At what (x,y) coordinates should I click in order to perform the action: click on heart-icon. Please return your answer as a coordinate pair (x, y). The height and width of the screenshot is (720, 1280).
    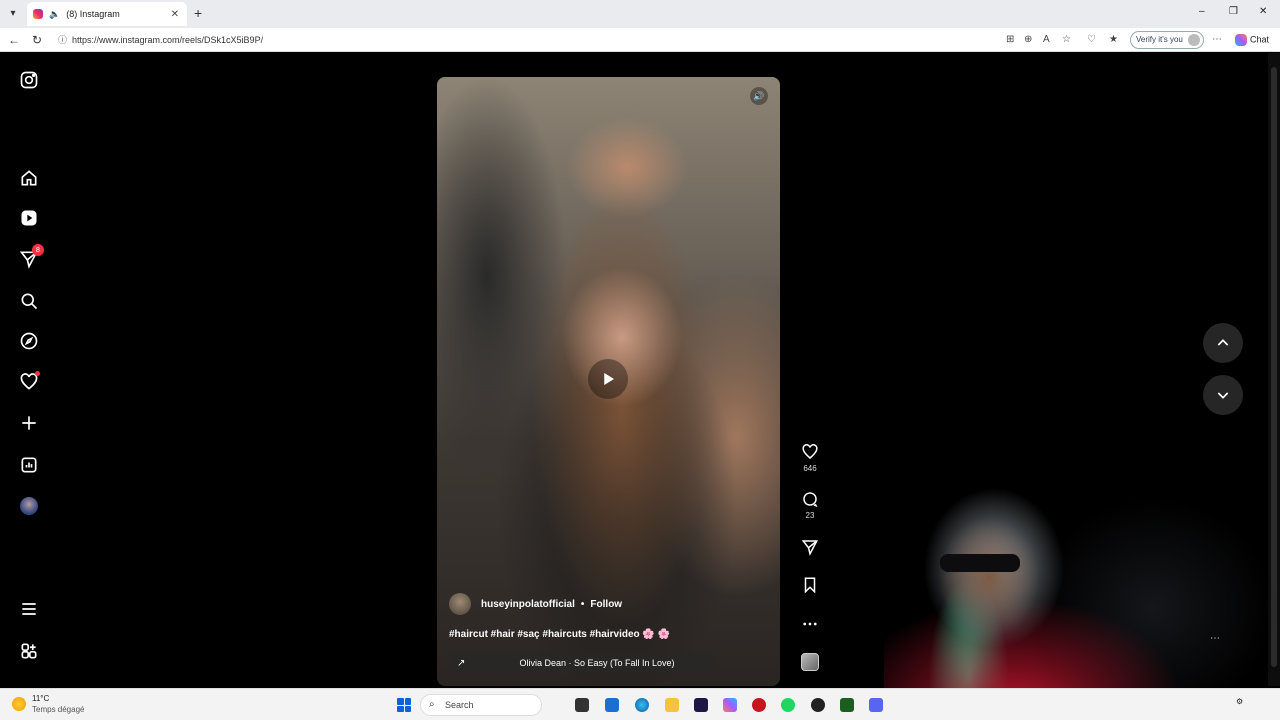
    Looking at the image, I should click on (810, 451).